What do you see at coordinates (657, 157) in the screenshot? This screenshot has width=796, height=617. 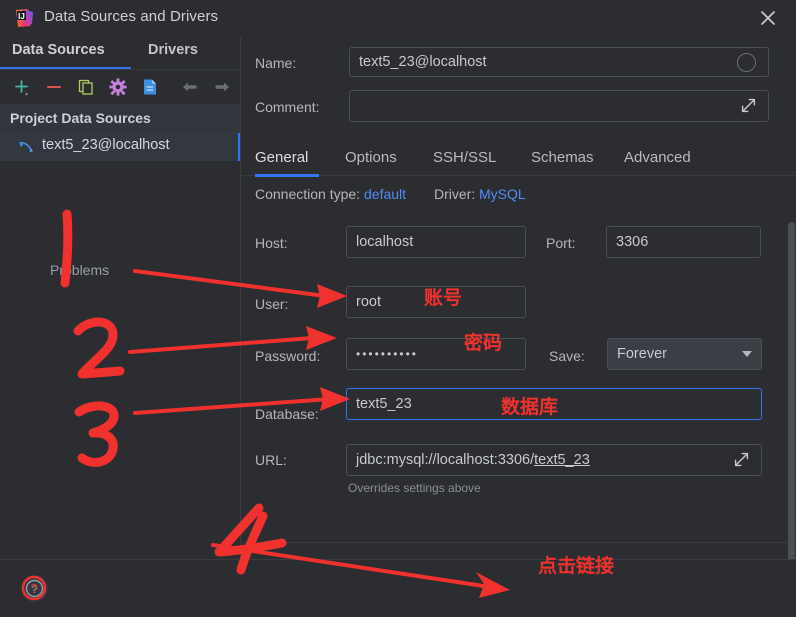 I see `tab-advanced: Advanced` at bounding box center [657, 157].